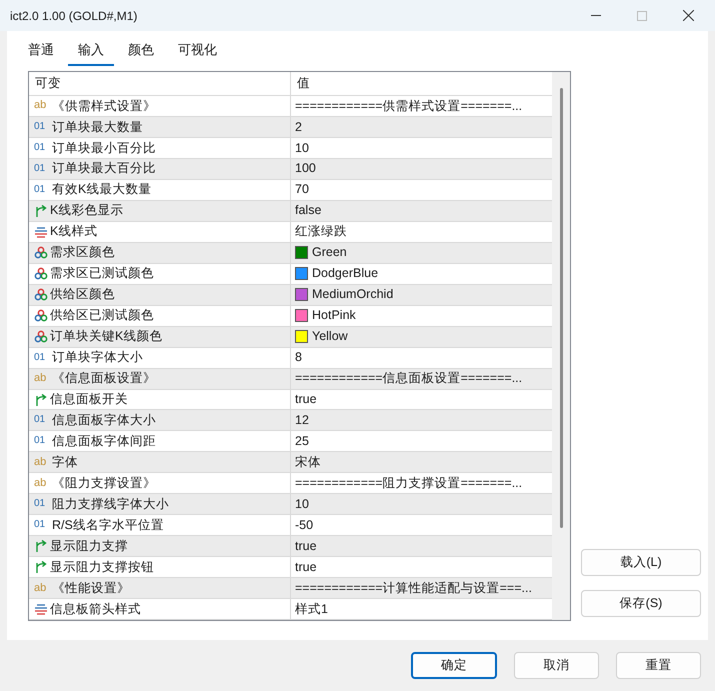  I want to click on maximize-icon, so click(642, 15).